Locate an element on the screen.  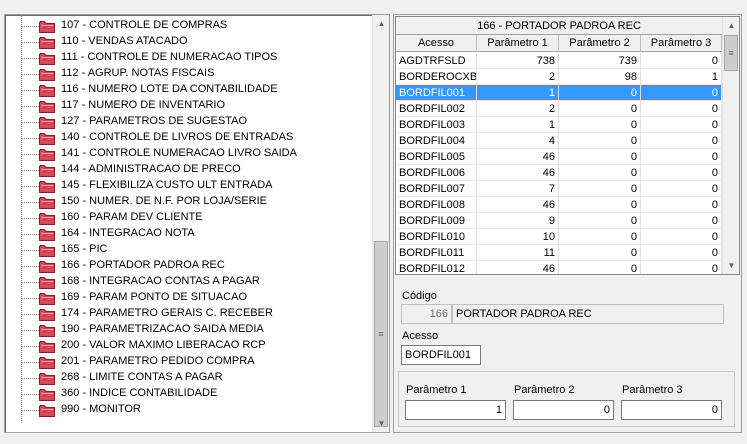
table-row: BORDFIL003 1 0 0 is located at coordinates (559, 125).